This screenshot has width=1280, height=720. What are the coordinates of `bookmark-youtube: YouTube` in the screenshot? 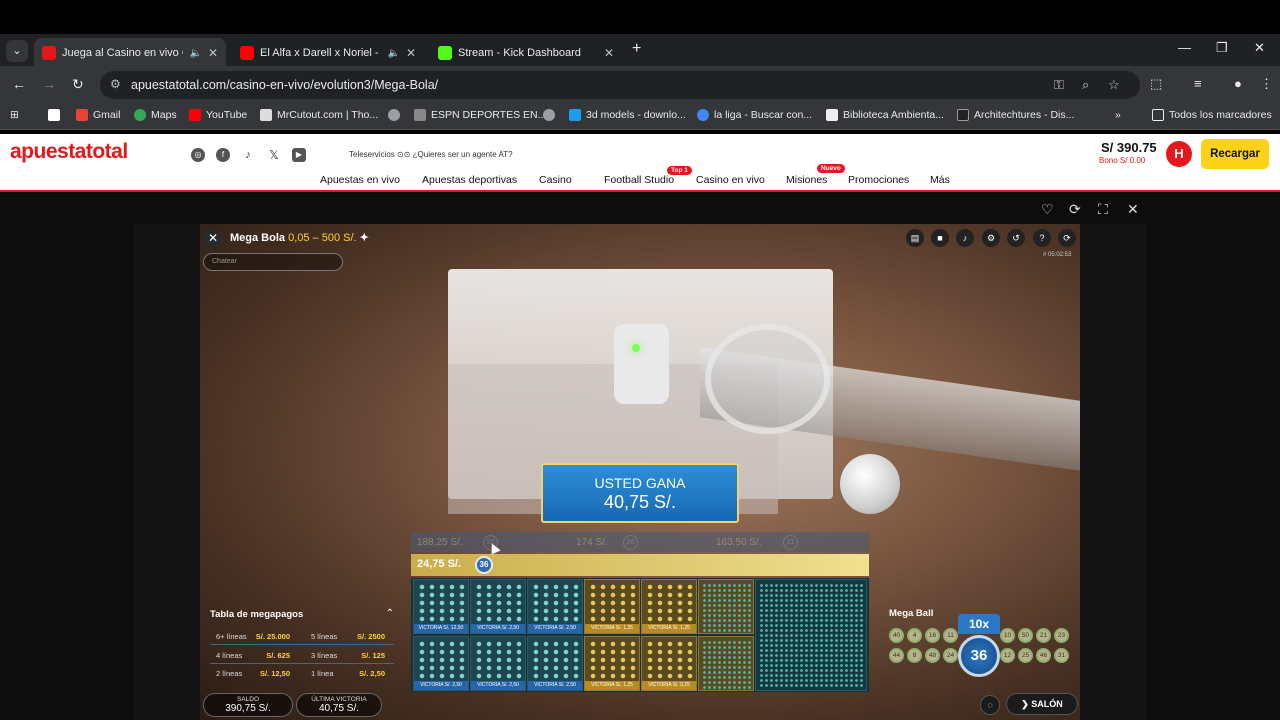 It's located at (218, 115).